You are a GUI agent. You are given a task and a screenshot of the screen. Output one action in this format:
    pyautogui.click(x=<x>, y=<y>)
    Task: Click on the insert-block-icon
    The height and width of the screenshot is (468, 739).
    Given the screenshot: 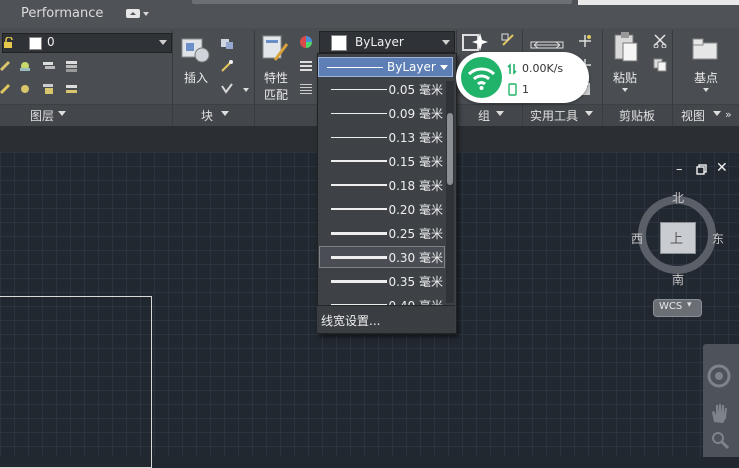 What is the action you would take?
    pyautogui.click(x=196, y=49)
    